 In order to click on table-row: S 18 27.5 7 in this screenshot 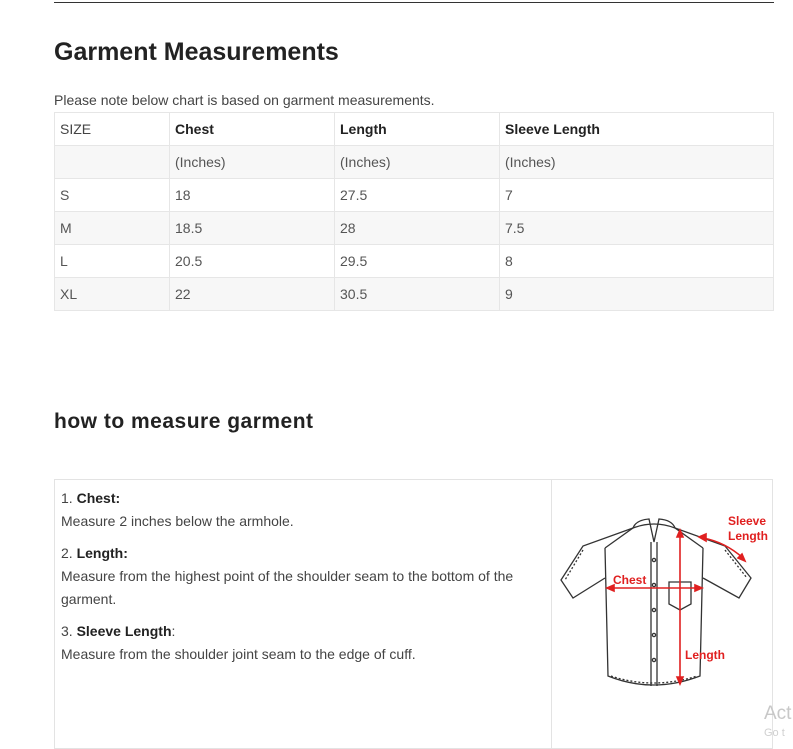, I will do `click(414, 195)`.